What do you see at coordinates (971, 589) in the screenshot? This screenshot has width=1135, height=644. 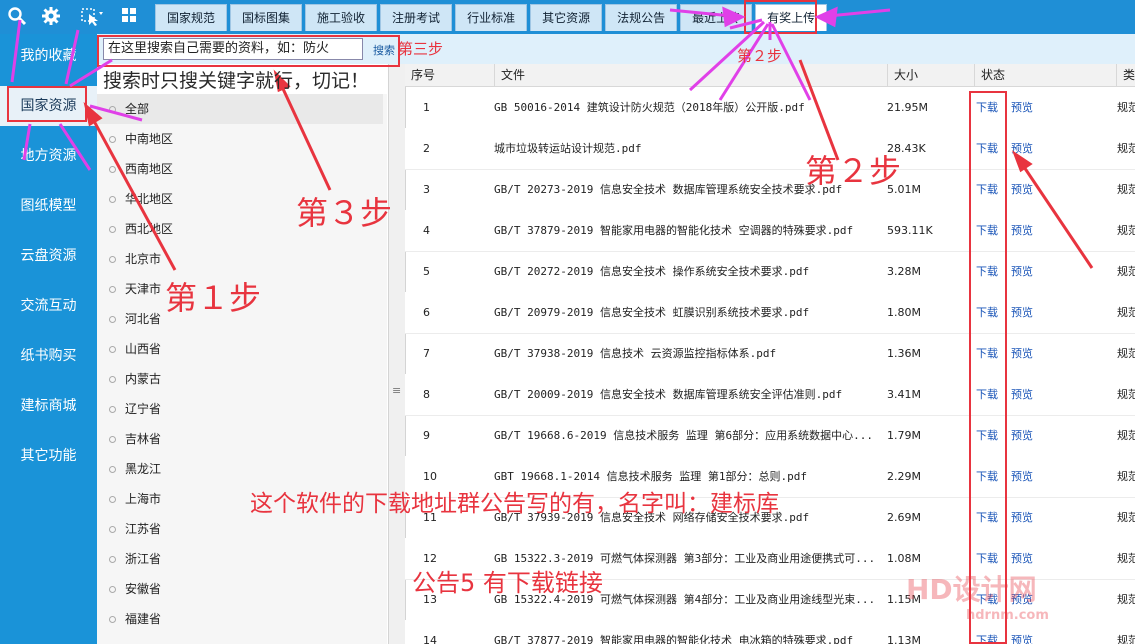 I see `watermark-brand: HD设计网` at bounding box center [971, 589].